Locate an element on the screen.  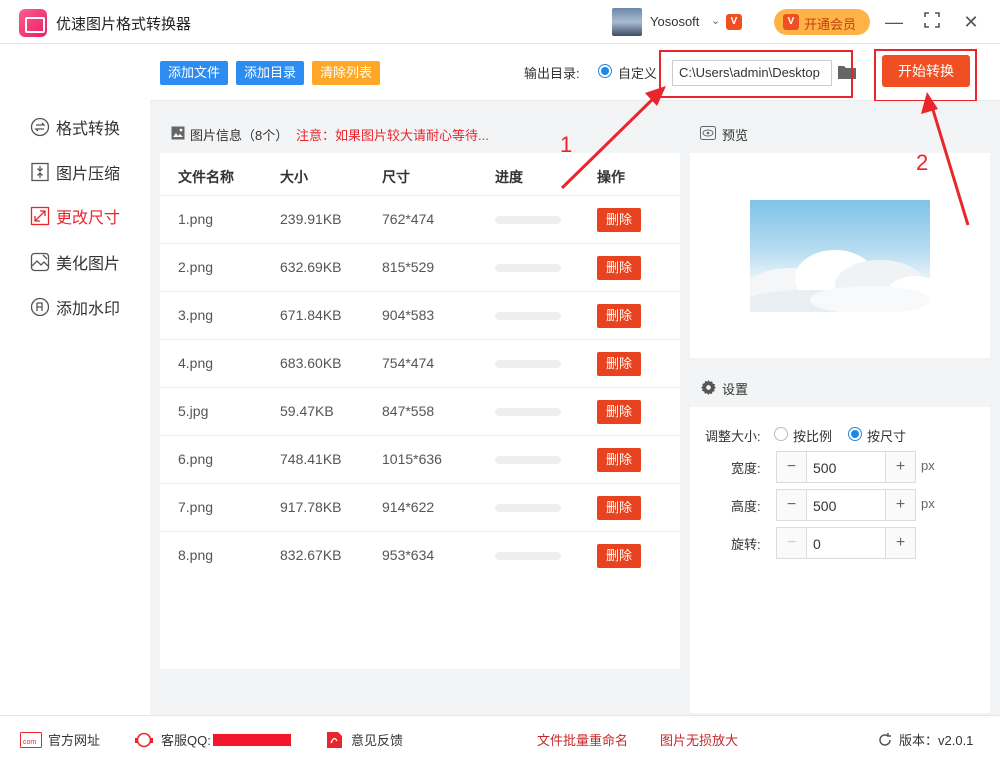
rotate-value: 0 is located at coordinates (817, 544).